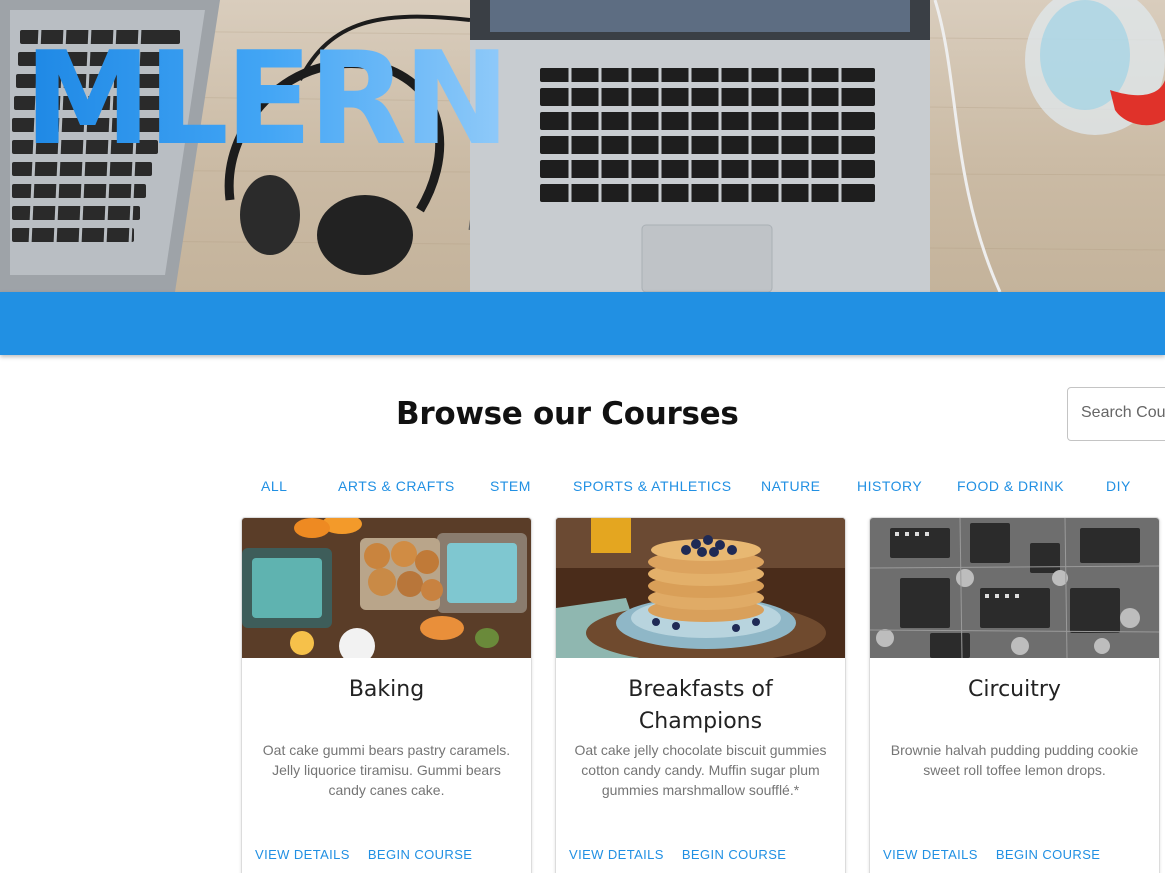  I want to click on course-title: Breakfasts of Champions, so click(700, 705).